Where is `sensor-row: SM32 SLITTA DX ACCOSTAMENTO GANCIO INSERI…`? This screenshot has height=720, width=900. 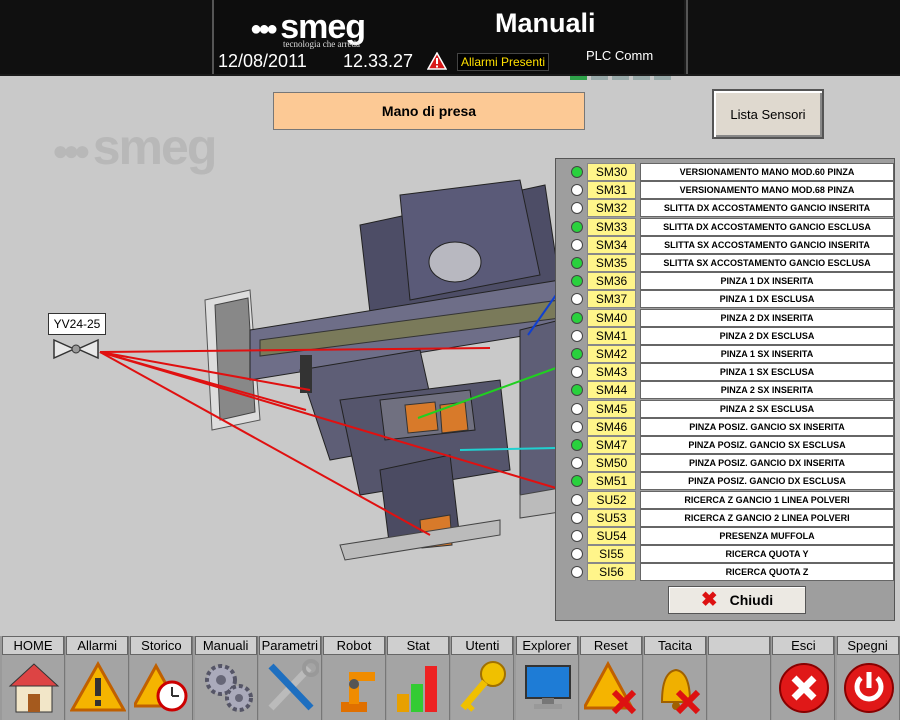
sensor-row: SM32 SLITTA DX ACCOSTAMENTO GANCIO INSERI… is located at coordinates (730, 208).